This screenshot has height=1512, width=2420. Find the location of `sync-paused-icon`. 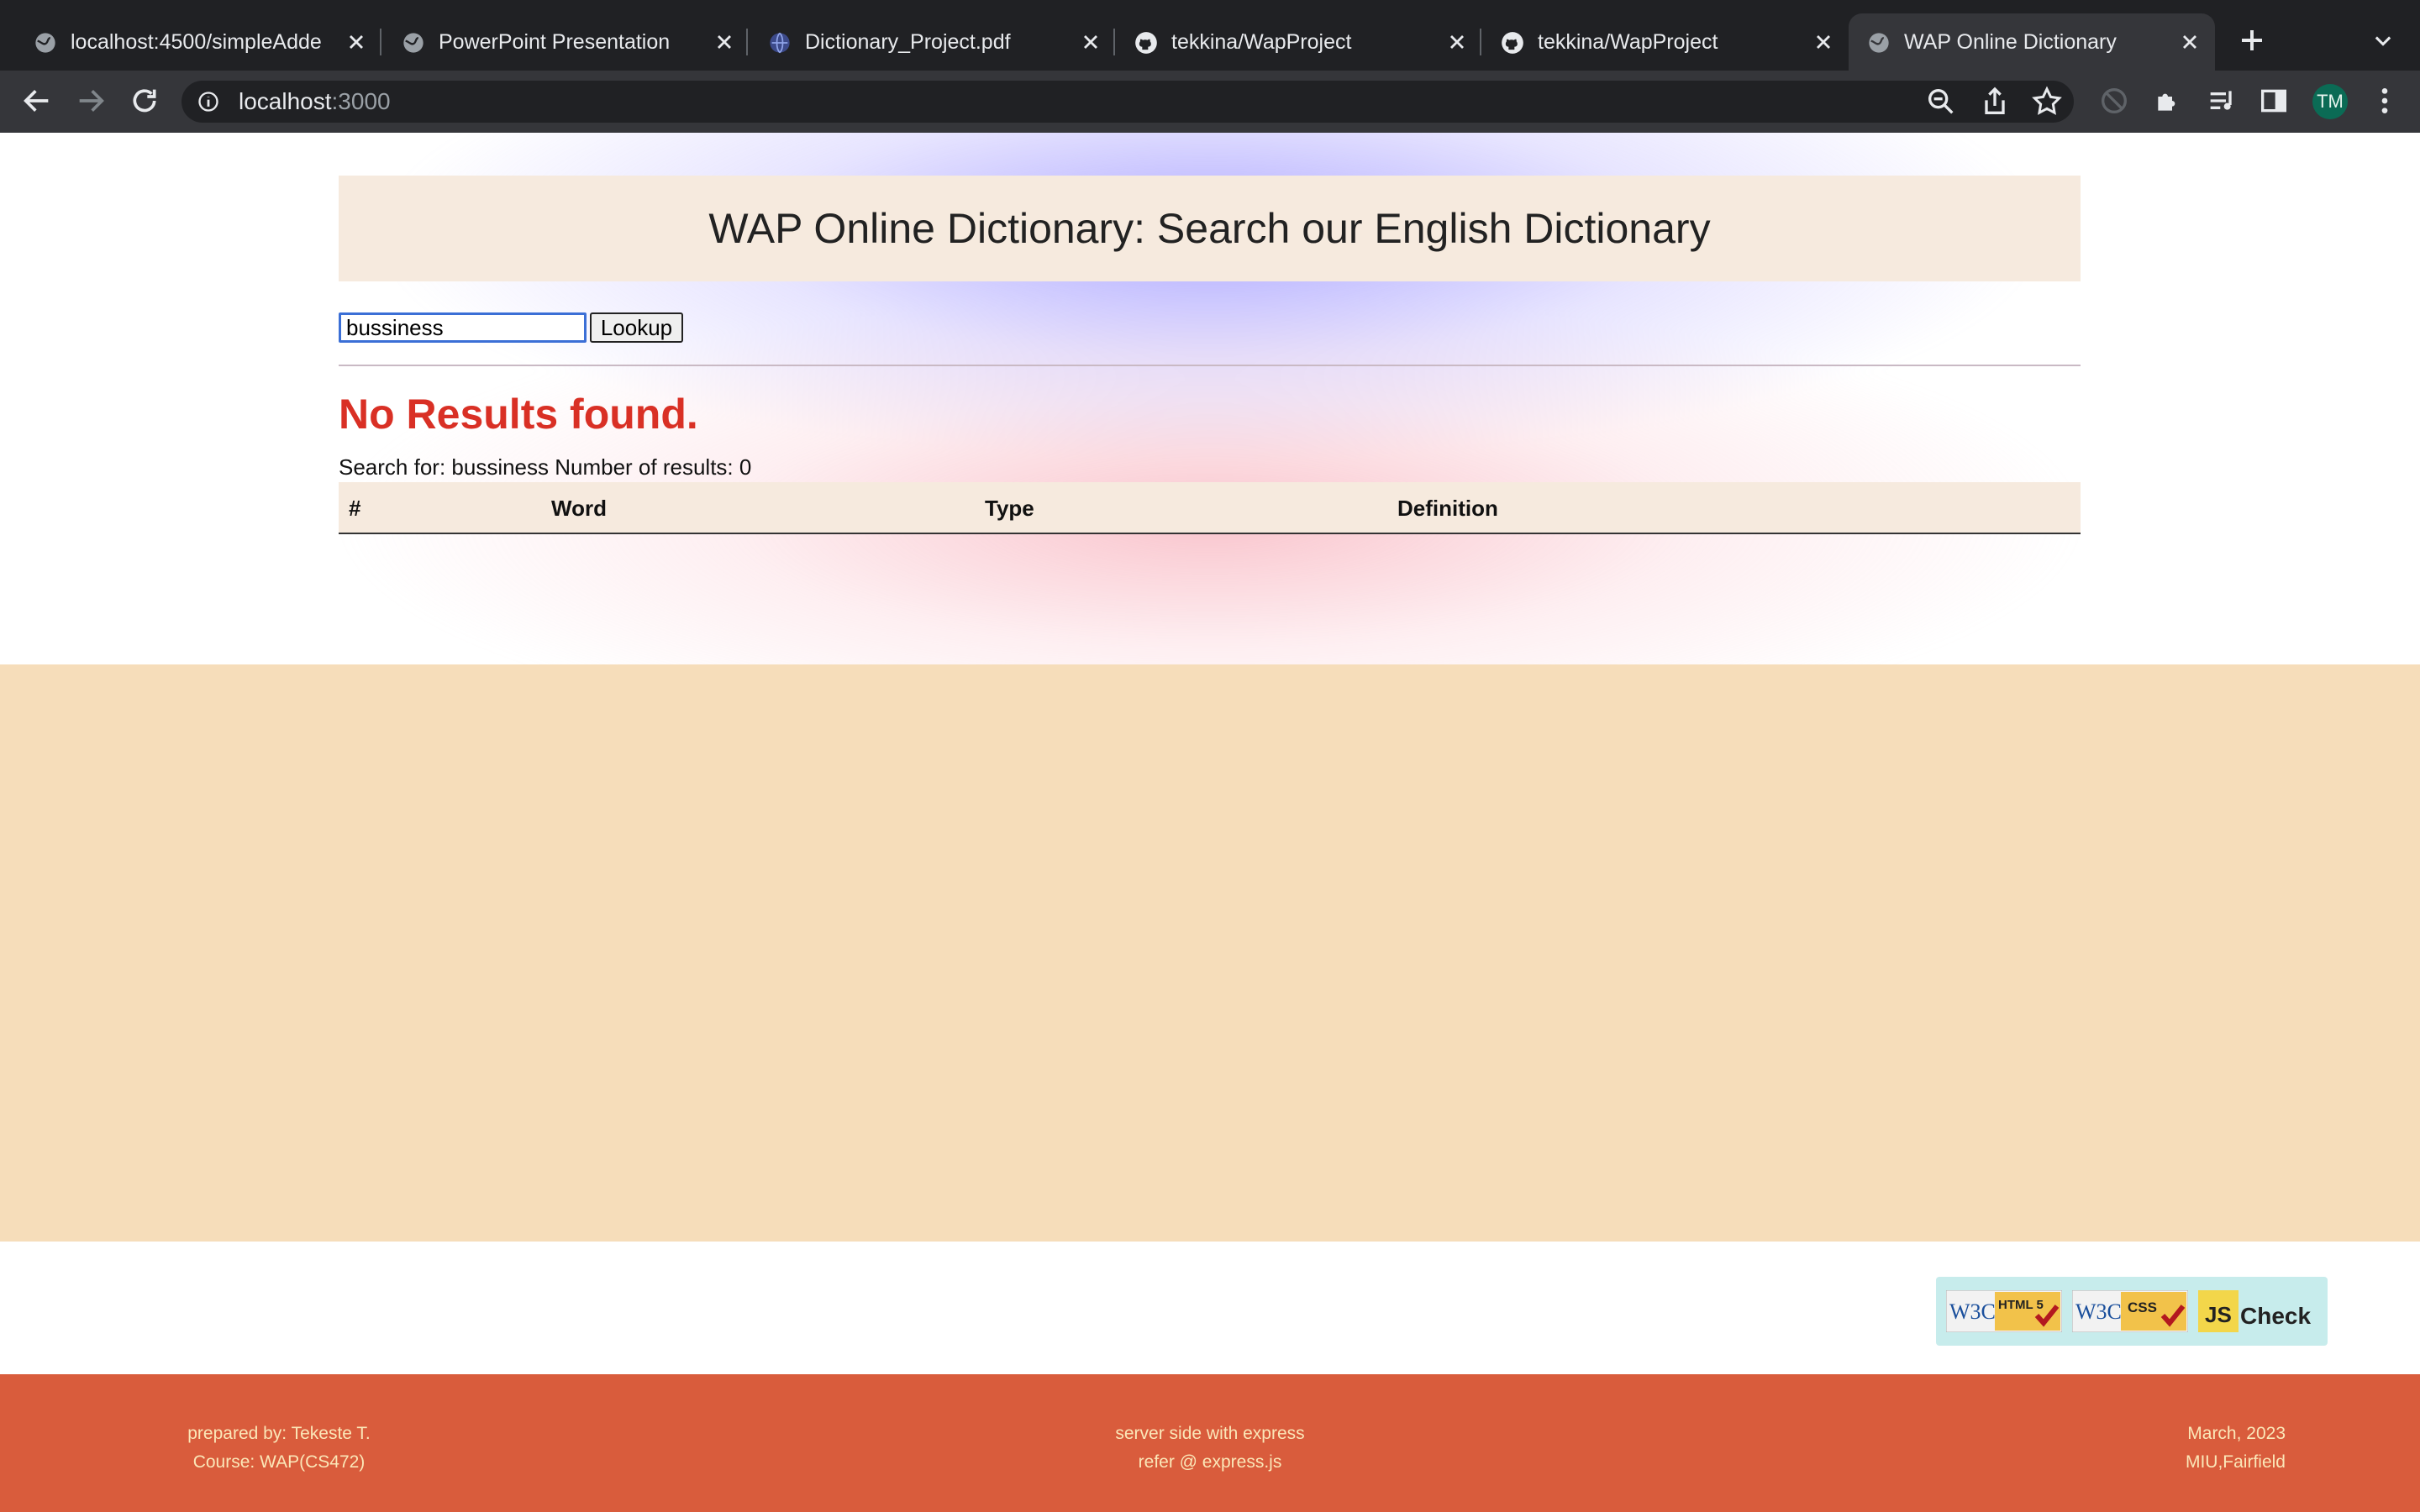

sync-paused-icon is located at coordinates (2114, 101).